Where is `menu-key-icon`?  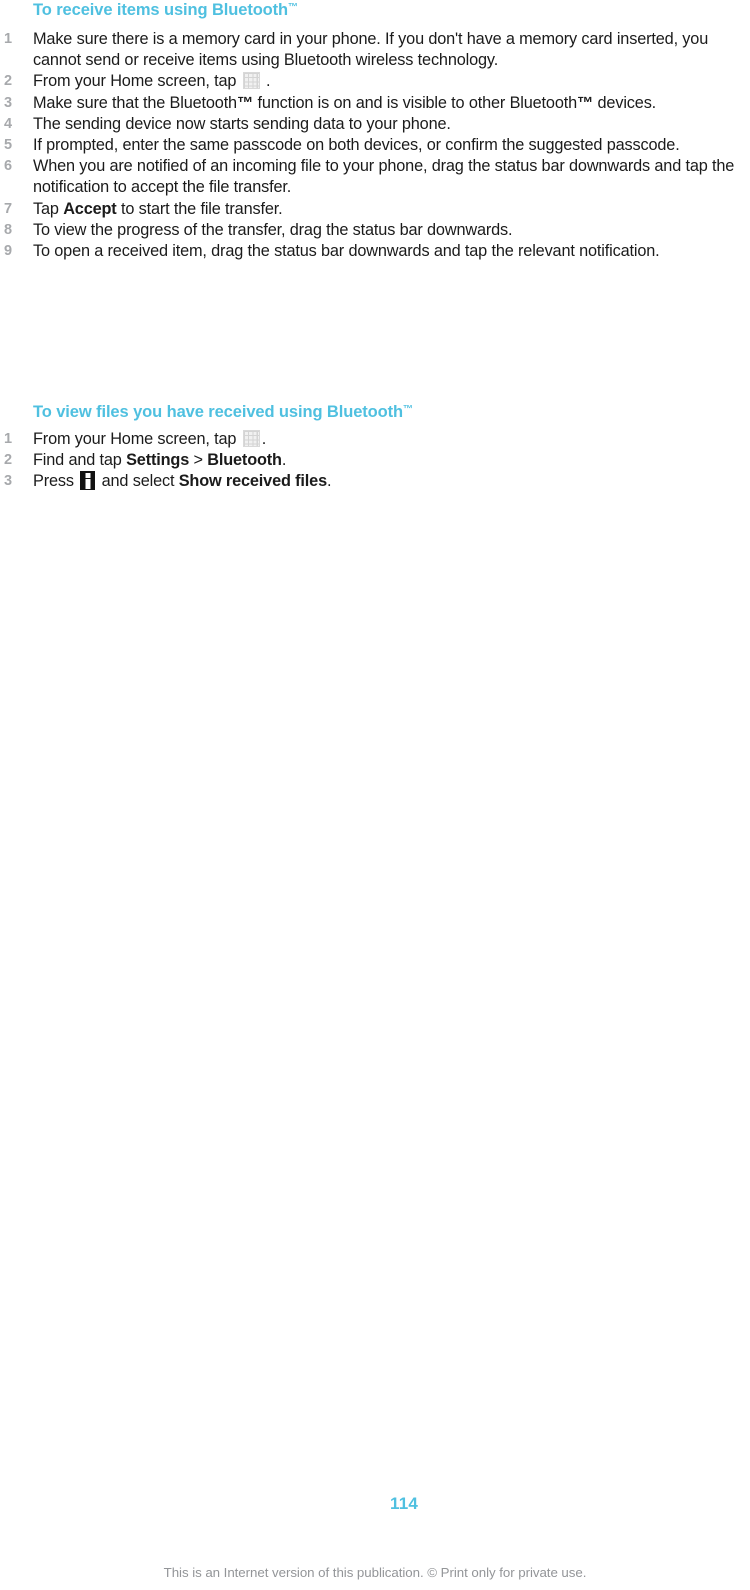
menu-key-icon is located at coordinates (88, 481).